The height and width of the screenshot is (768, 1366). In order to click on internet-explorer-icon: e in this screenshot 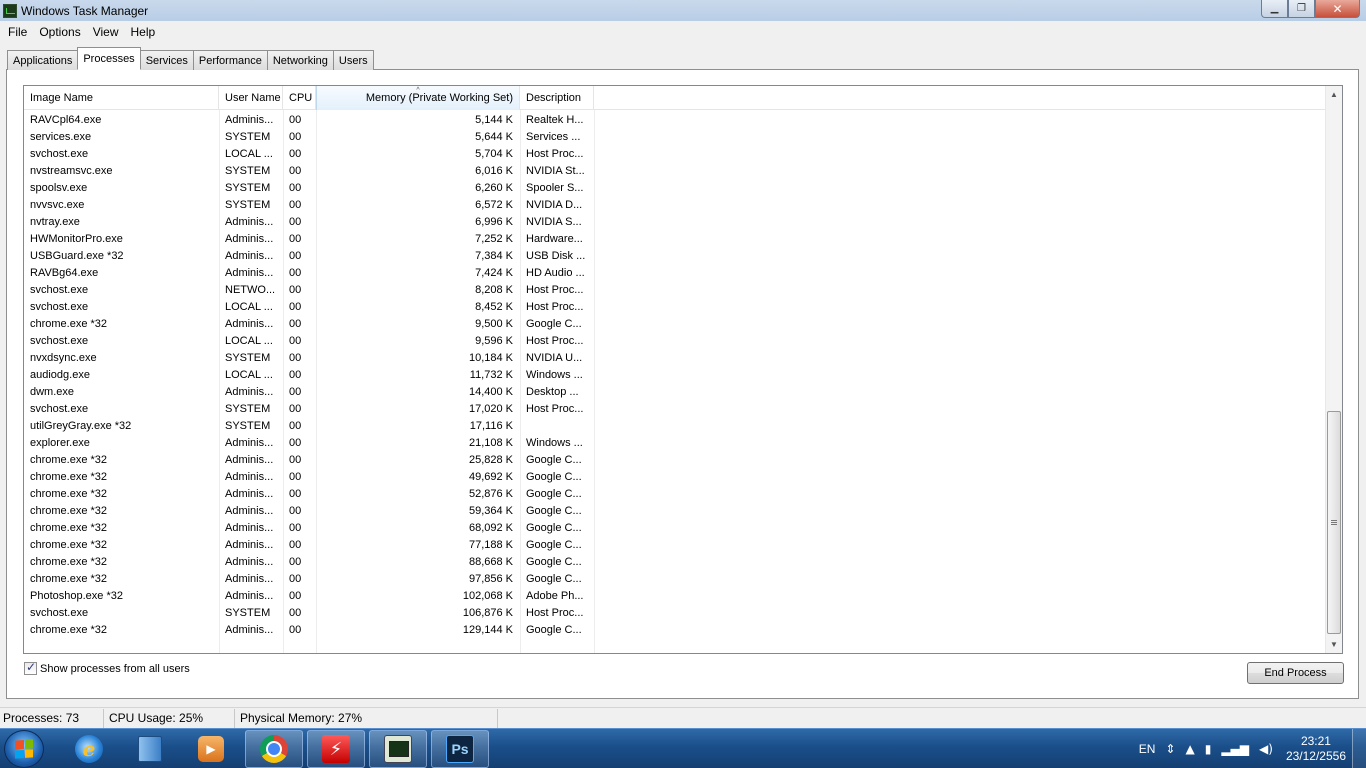, I will do `click(89, 749)`.